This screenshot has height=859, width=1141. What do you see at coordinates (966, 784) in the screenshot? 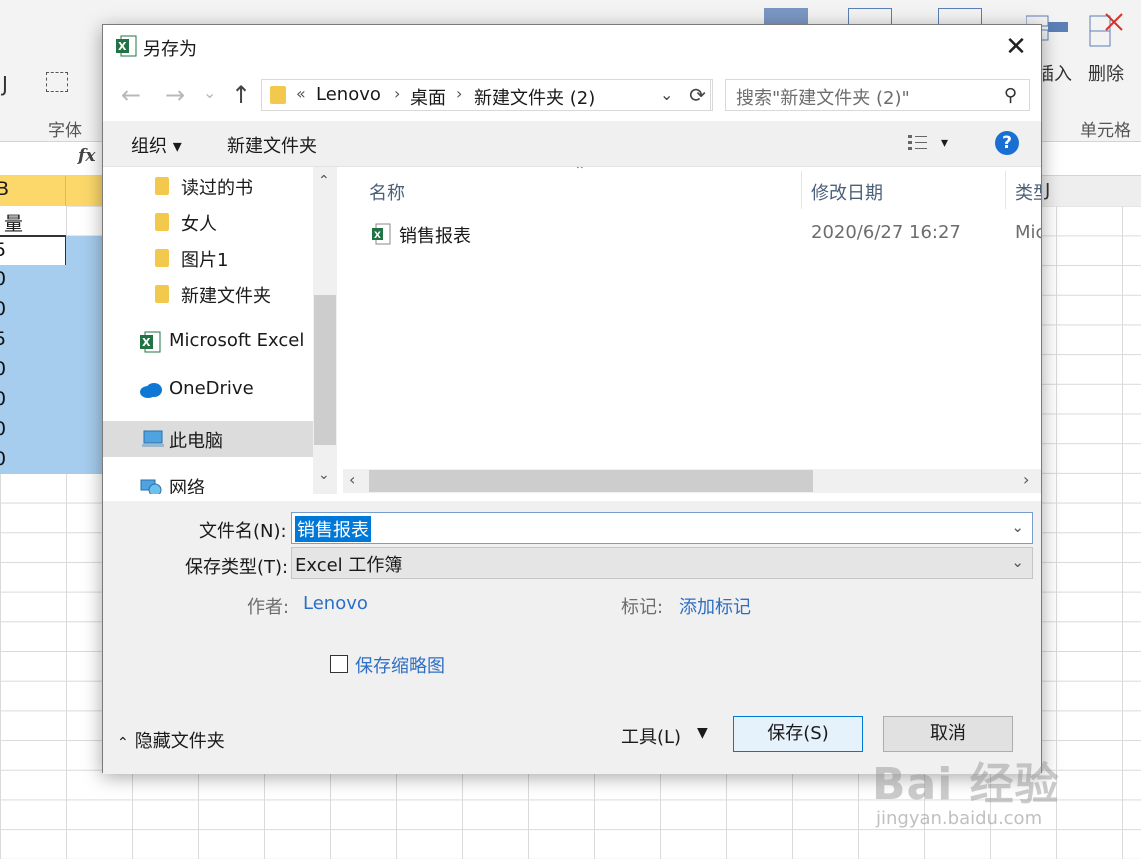
I see `baidu-watermark: Bai 经验` at bounding box center [966, 784].